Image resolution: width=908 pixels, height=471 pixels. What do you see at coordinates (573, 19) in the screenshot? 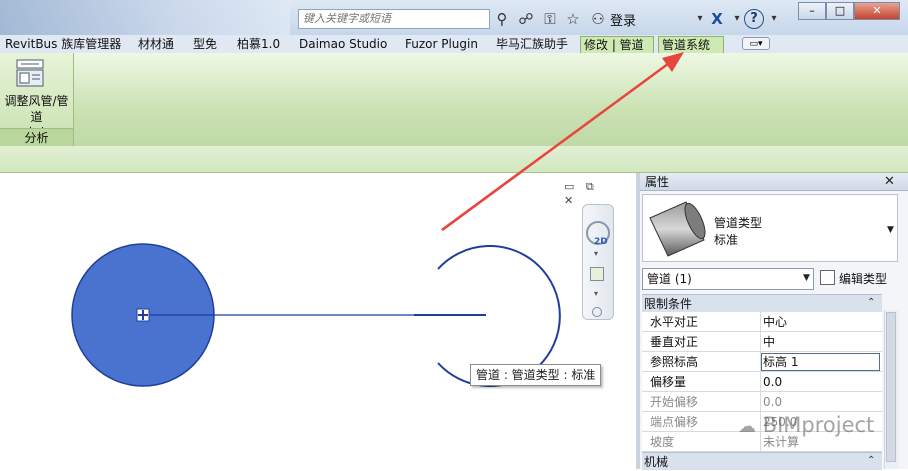
I see `favorites-star-icon: ☆` at bounding box center [573, 19].